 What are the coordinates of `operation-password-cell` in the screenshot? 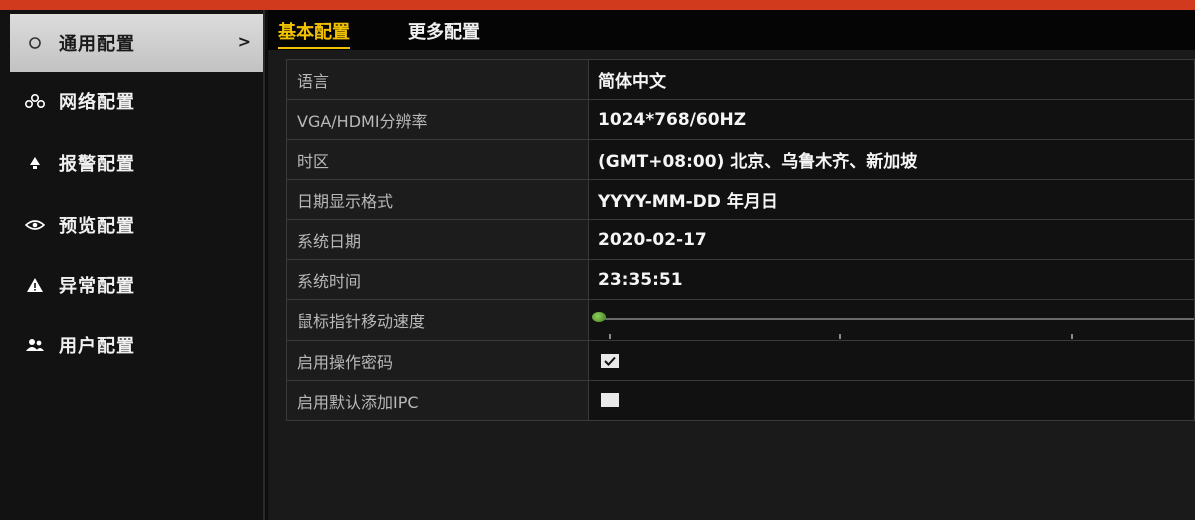 It's located at (891, 360).